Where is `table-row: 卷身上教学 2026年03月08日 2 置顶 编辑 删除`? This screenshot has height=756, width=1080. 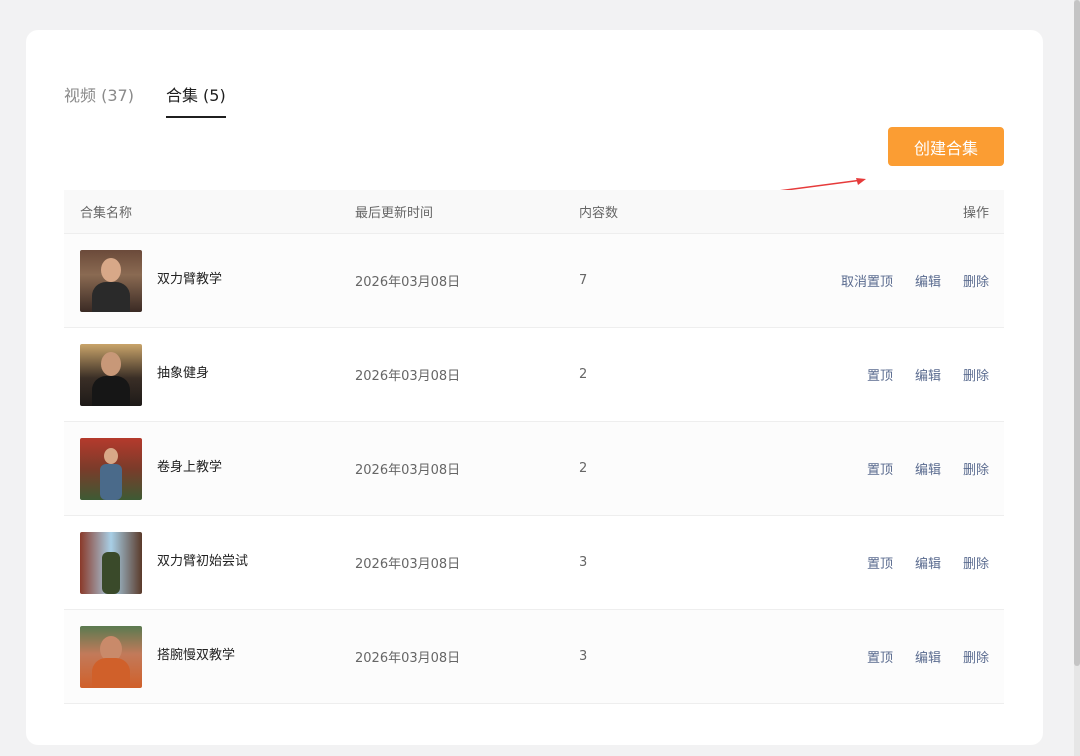 table-row: 卷身上教学 2026年03月08日 2 置顶 编辑 删除 is located at coordinates (534, 469).